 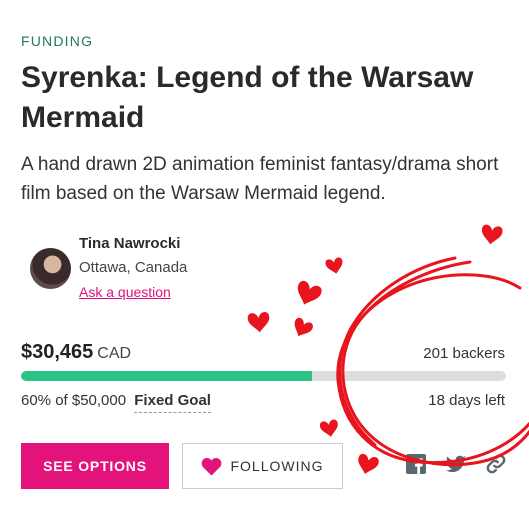 What do you see at coordinates (125, 292) in the screenshot?
I see `ask-question-link: Ask a question` at bounding box center [125, 292].